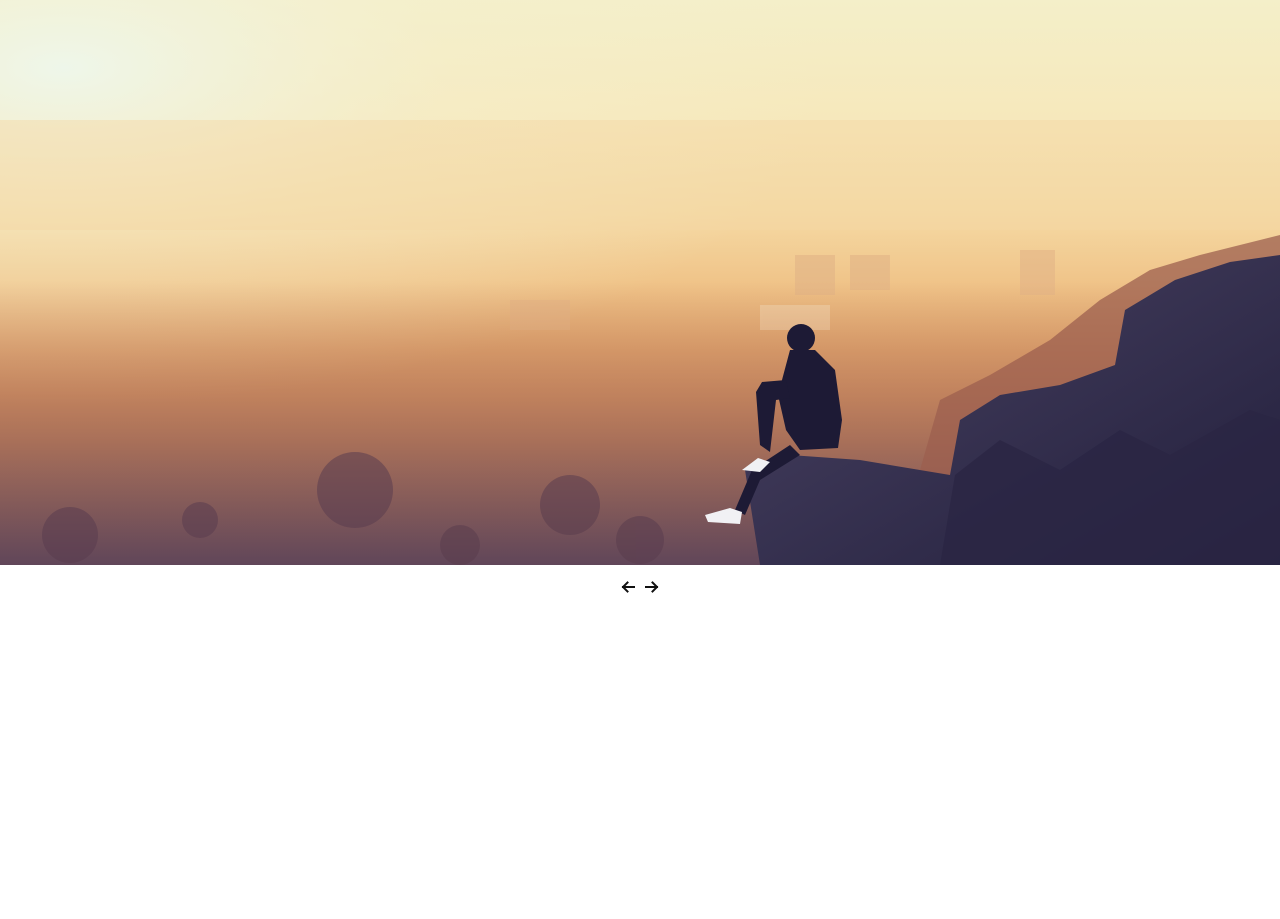 This screenshot has width=1280, height=919. I want to click on arrow-right-icon, so click(652, 587).